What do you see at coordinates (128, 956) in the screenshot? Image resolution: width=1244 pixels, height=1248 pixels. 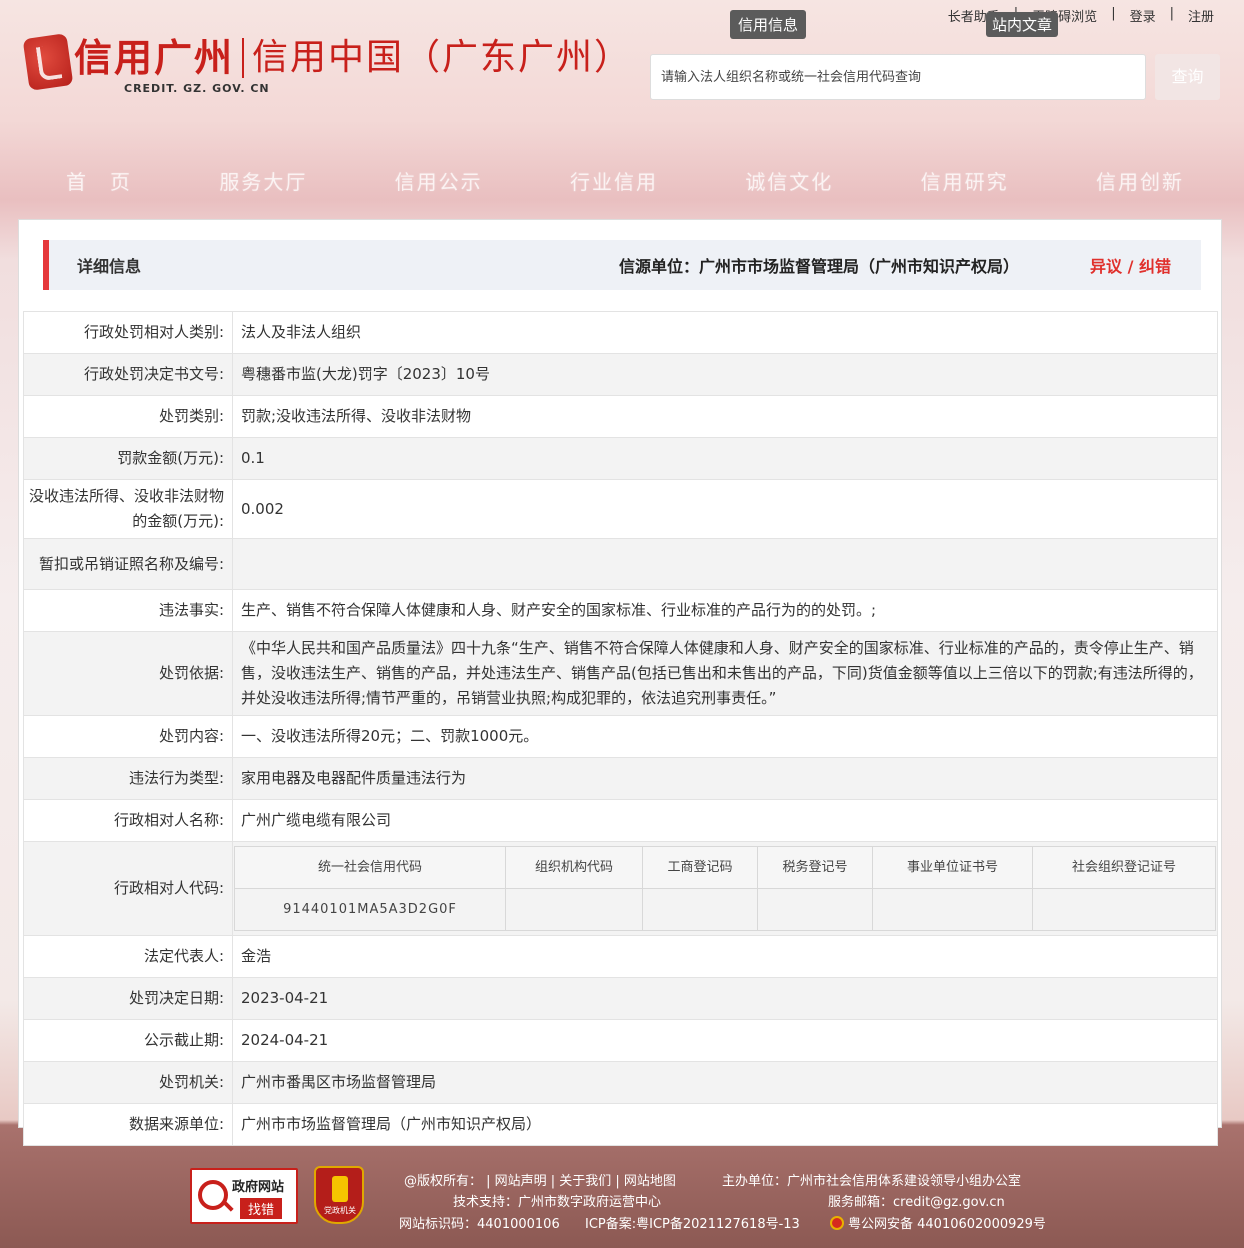 I see `row-label: 法定代表人:` at bounding box center [128, 956].